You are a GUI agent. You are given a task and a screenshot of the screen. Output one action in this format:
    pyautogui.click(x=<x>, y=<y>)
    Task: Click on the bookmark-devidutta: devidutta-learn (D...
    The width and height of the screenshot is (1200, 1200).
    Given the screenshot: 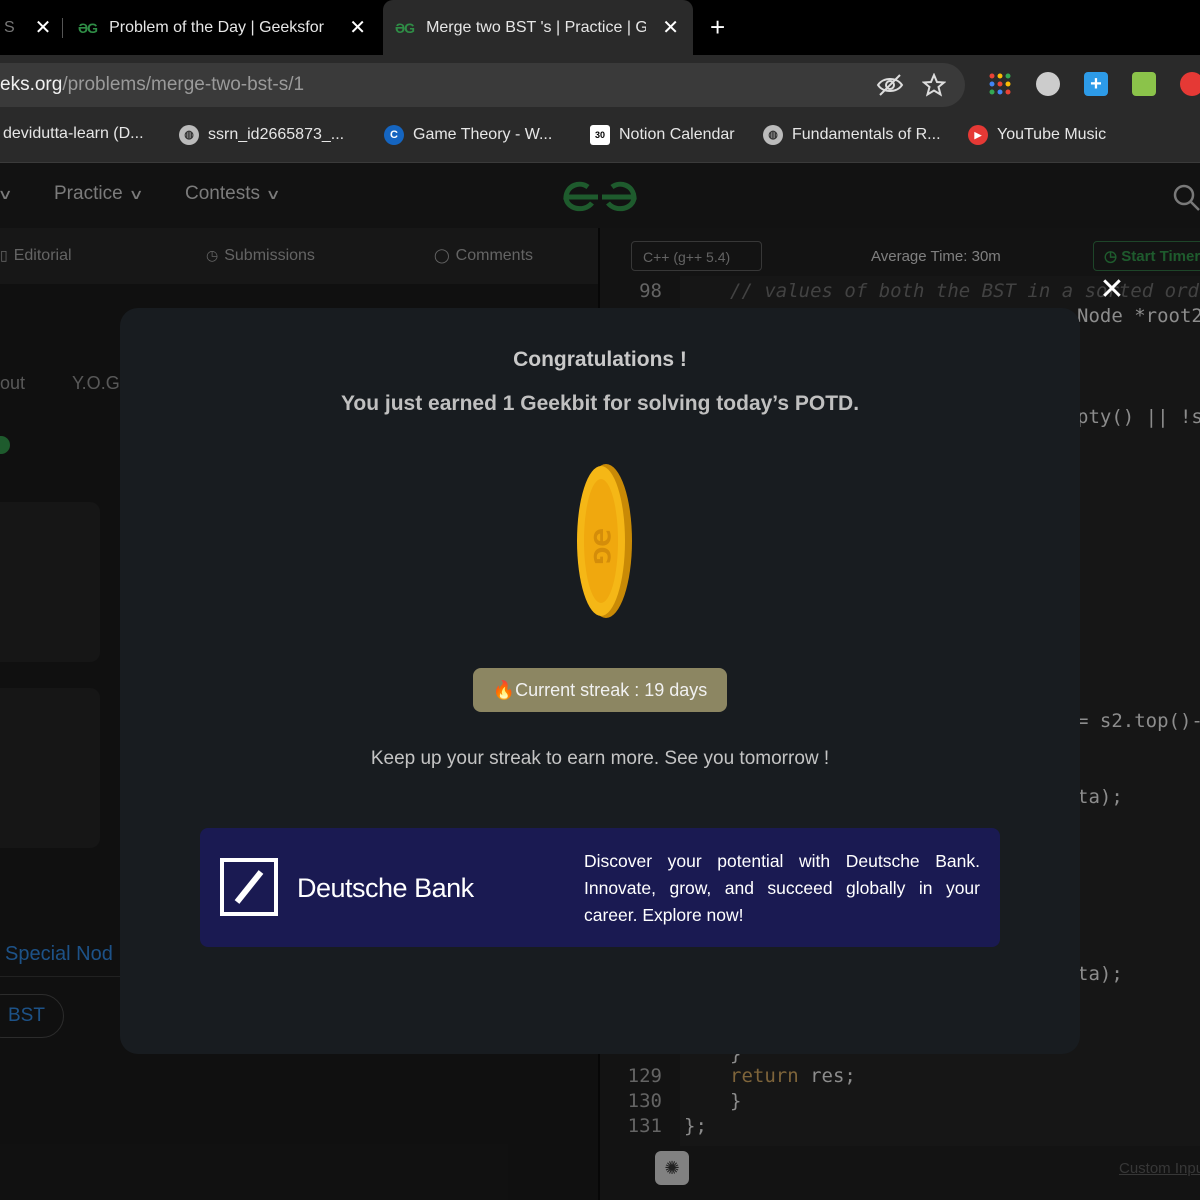 What is the action you would take?
    pyautogui.click(x=73, y=134)
    